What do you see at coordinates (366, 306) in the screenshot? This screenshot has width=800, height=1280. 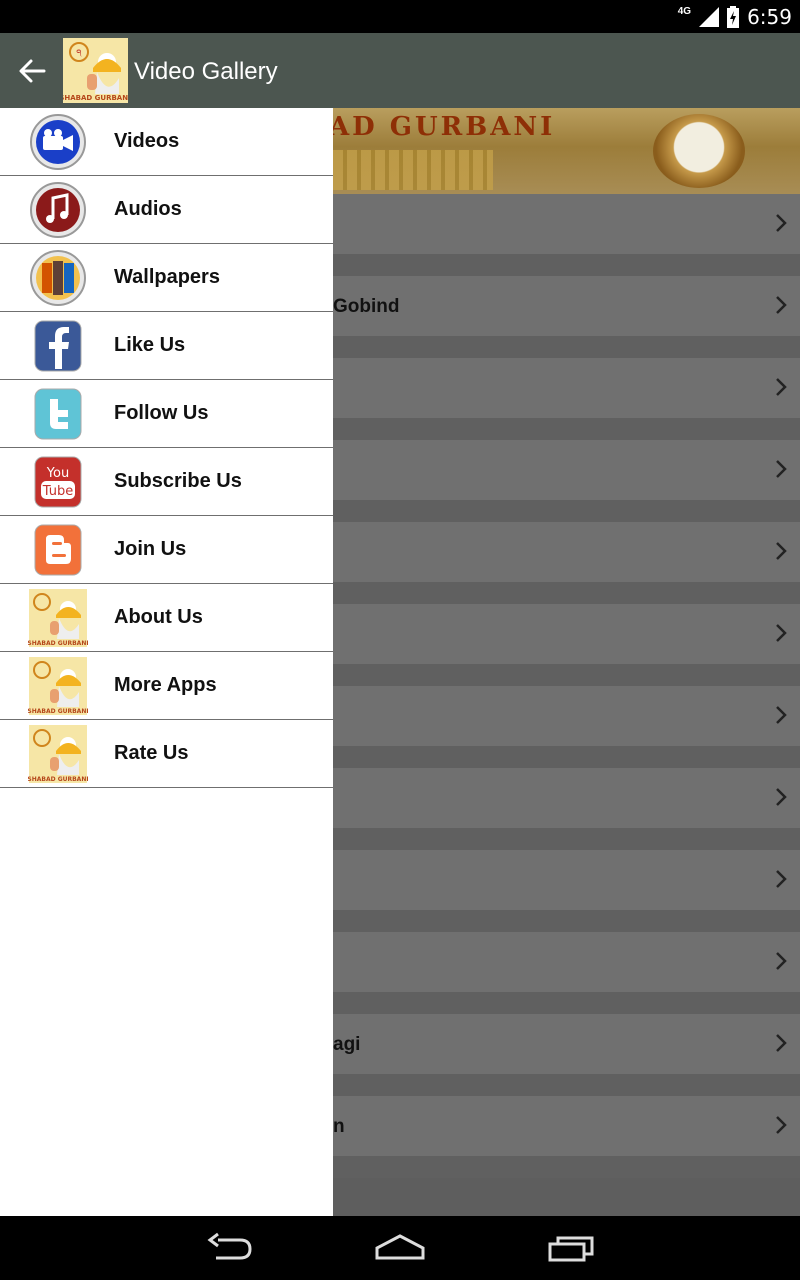 I see `list-item-title: Gobind` at bounding box center [366, 306].